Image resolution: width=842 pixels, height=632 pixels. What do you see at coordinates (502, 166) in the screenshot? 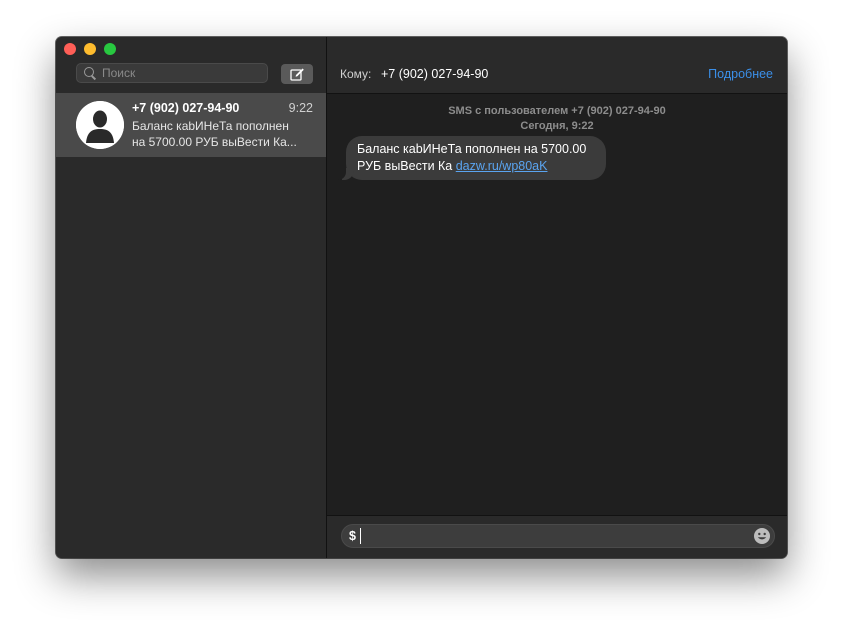
I see `message-link: dazw.ru/wp80aK` at bounding box center [502, 166].